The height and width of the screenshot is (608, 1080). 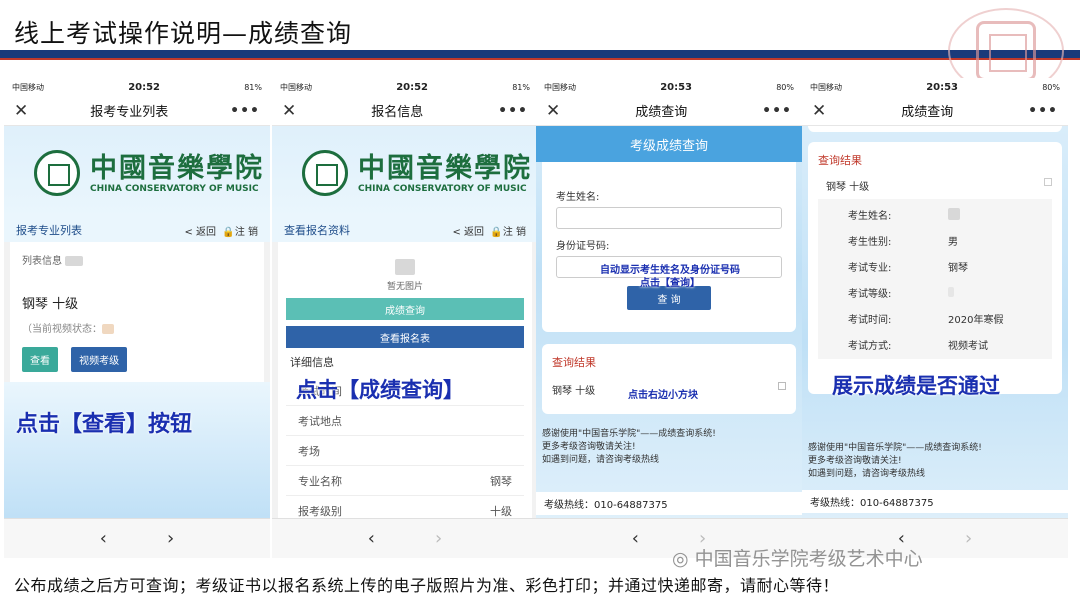 I want to click on list-info-label: 列表信息, so click(x=42, y=261).